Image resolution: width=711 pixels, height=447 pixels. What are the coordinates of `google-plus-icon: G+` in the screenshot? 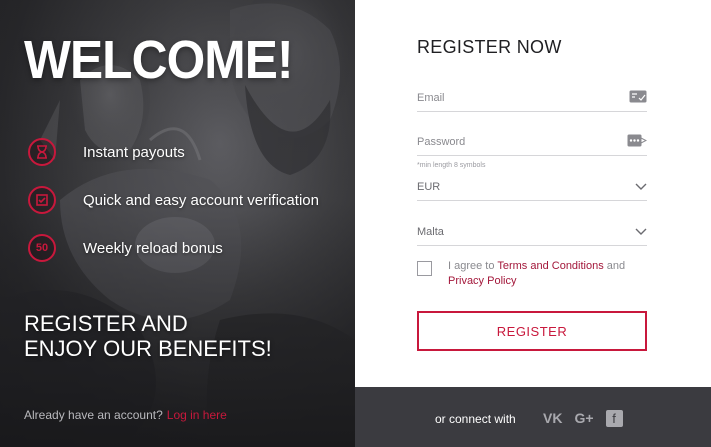 It's located at (583, 418).